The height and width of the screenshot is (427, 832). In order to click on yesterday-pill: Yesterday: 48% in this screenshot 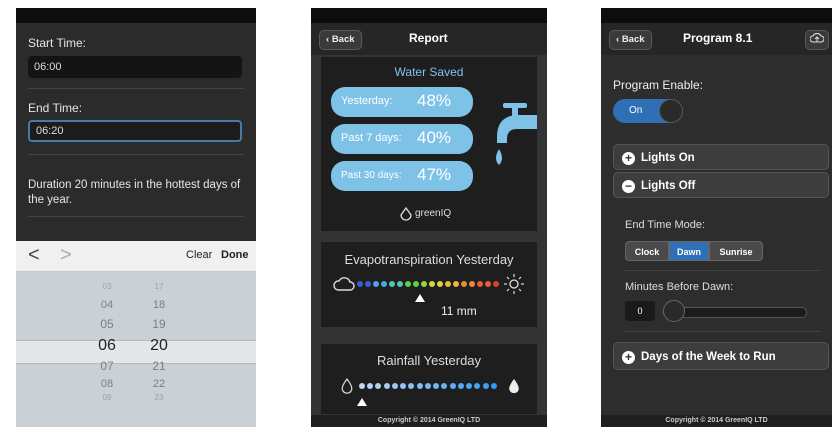, I will do `click(402, 102)`.